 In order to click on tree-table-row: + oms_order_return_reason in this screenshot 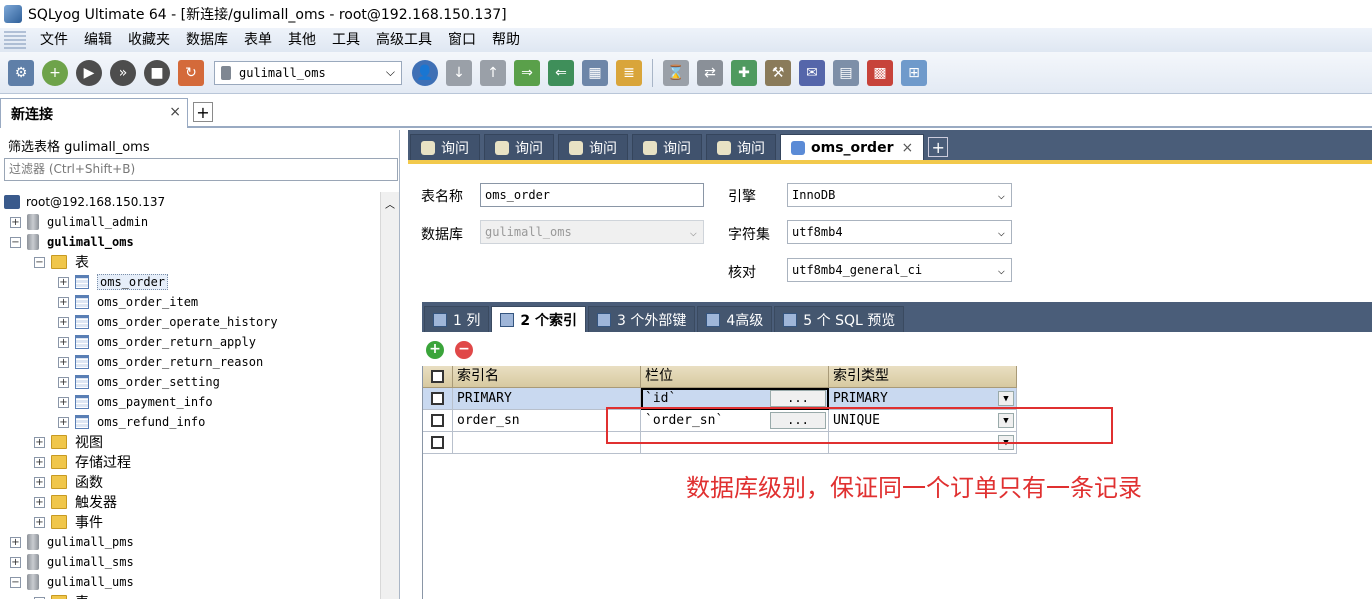, I will do `click(160, 362)`.